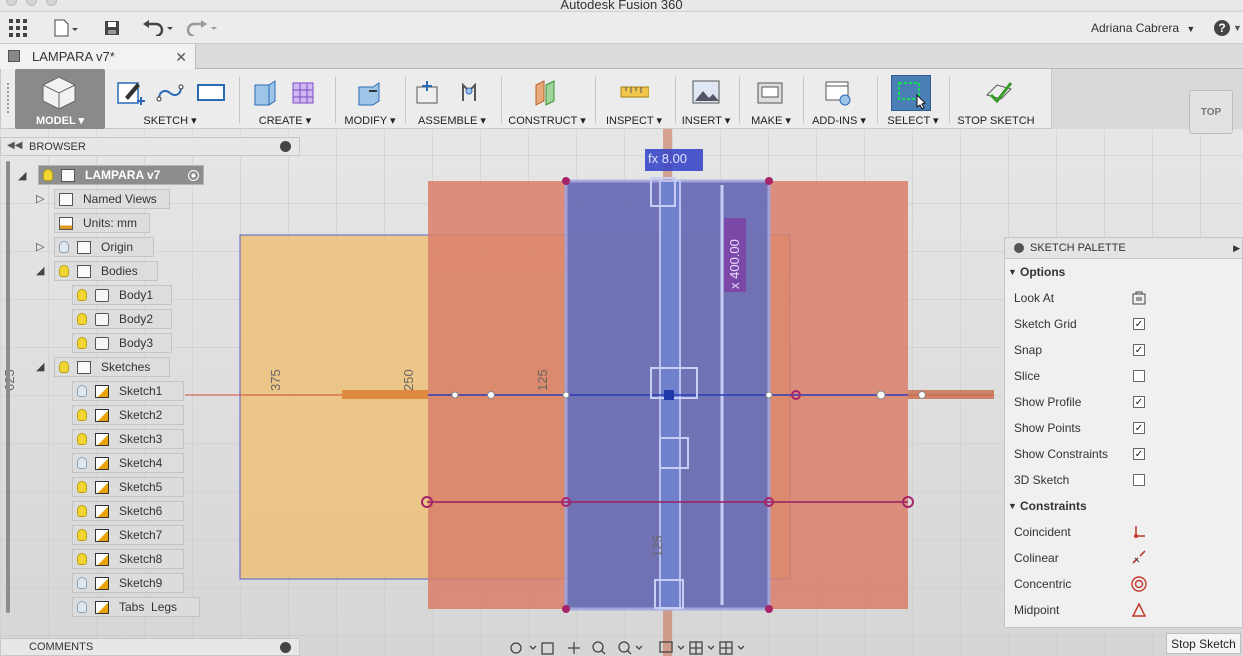  I want to click on browser-node-sketch: Sketch4, so click(128, 463).